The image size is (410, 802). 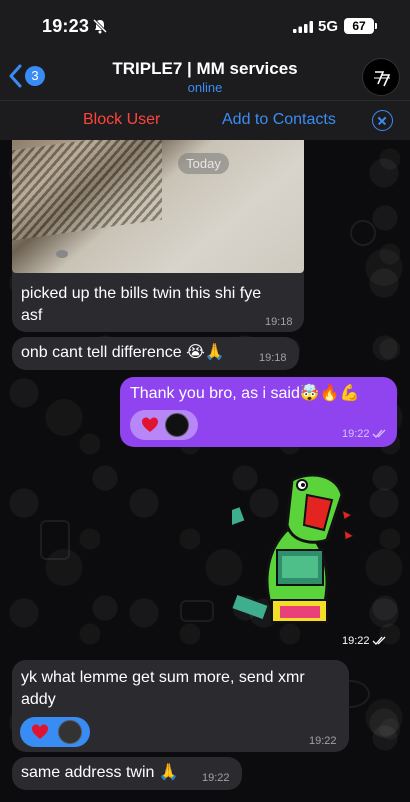 What do you see at coordinates (303, 27) in the screenshot?
I see `signal-icon` at bounding box center [303, 27].